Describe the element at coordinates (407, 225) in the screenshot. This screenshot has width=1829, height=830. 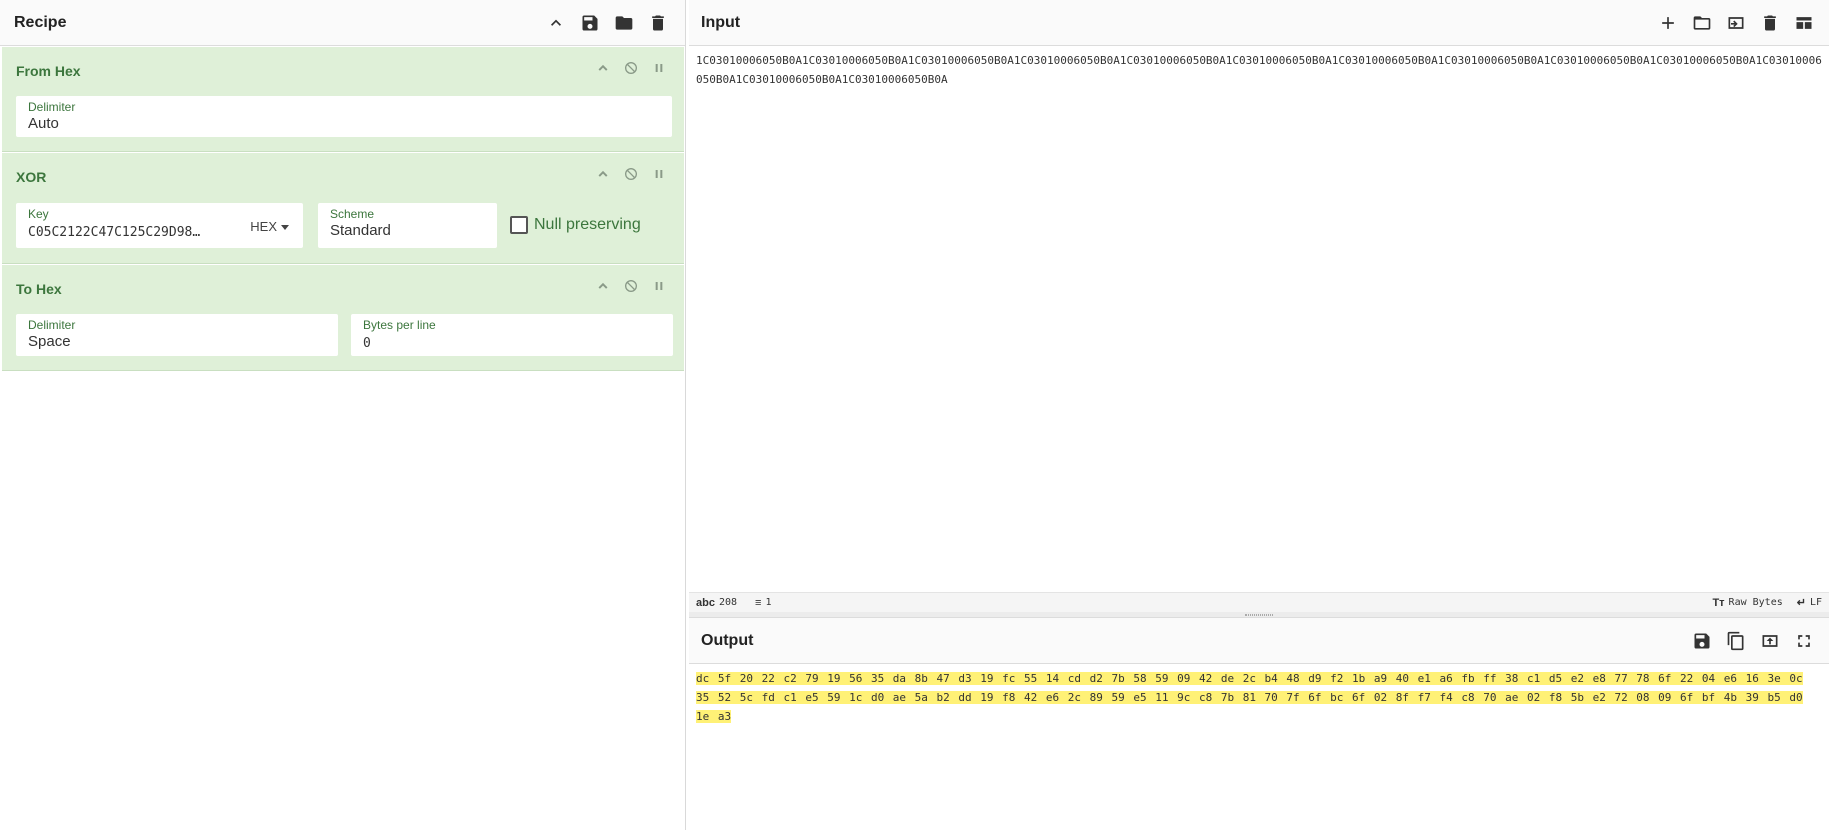
I see `scheme-field: Scheme Standard` at that location.